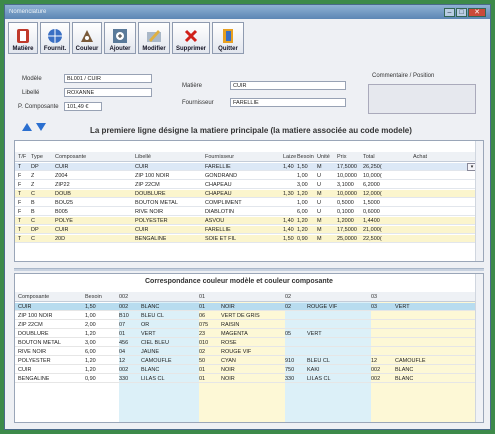 The height and width of the screenshot is (434, 495). What do you see at coordinates (22, 157) in the screenshot?
I see `column-header: T/F` at bounding box center [22, 157].